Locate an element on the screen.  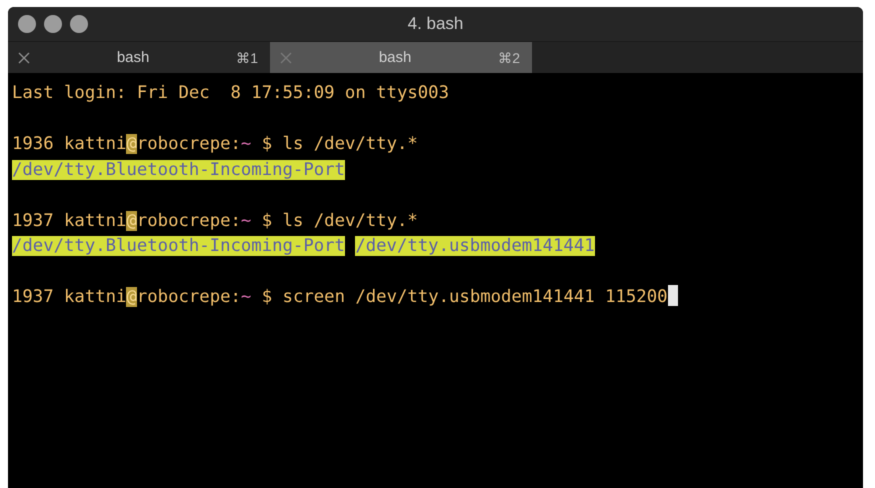
window-title: 4. bash is located at coordinates (436, 24).